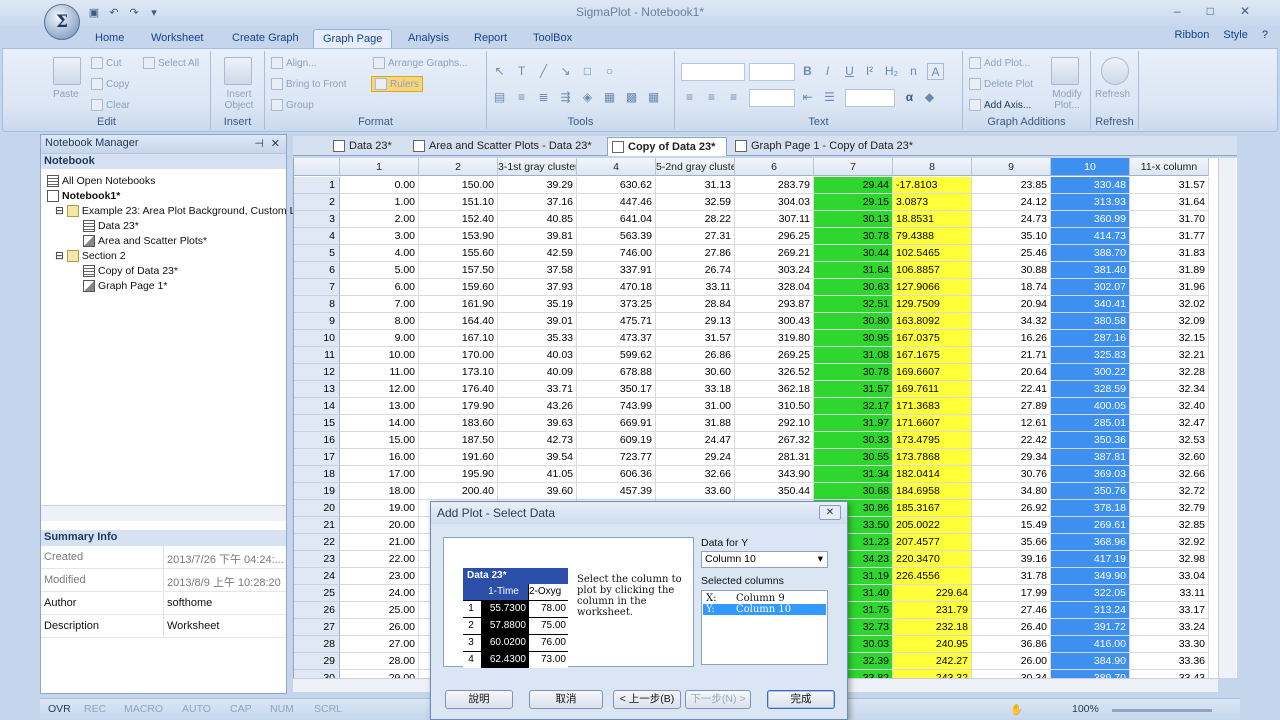 This screenshot has height=720, width=1280. I want to click on tree-item-data-23: Data 23*, so click(111, 226).